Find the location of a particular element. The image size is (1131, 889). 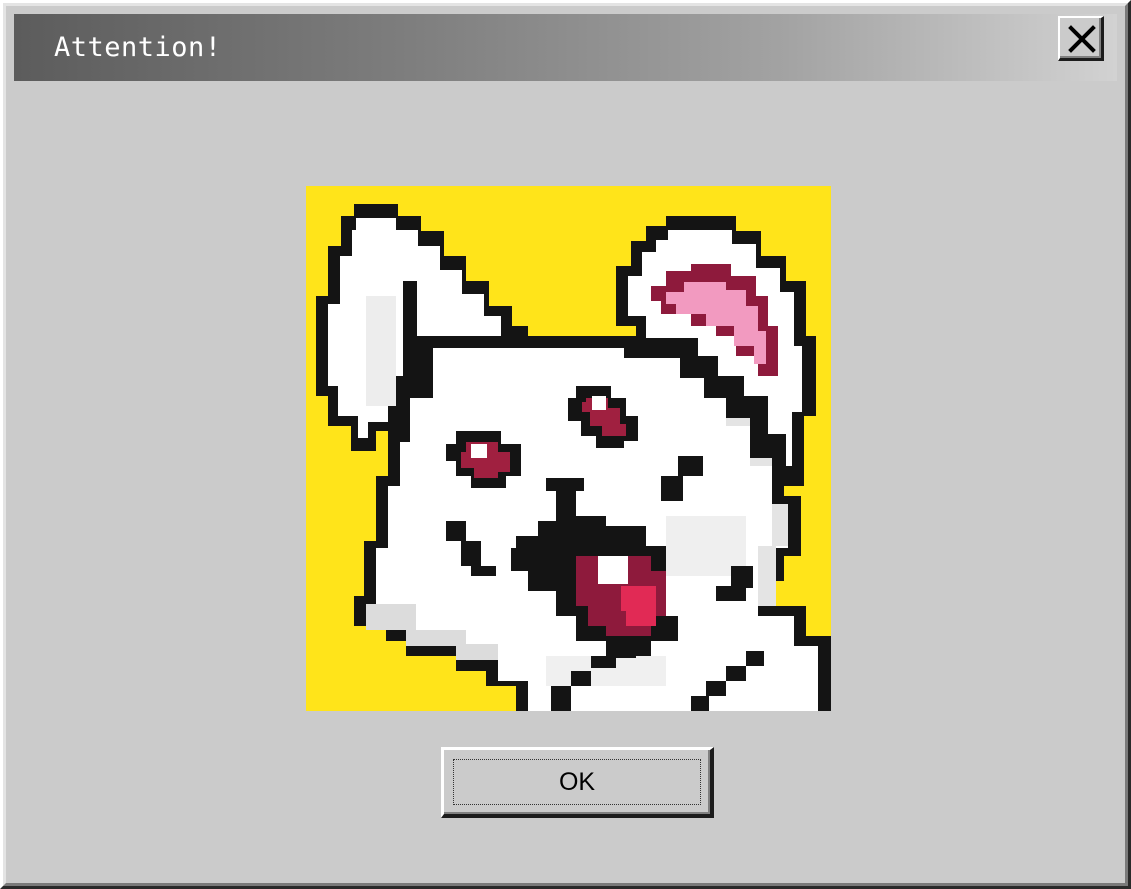

ok-button: OK is located at coordinates (577, 782).